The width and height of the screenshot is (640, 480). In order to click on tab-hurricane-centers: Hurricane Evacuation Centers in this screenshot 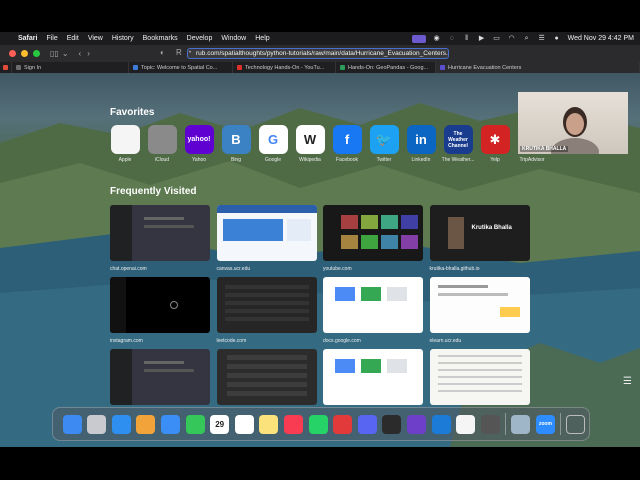, I will do `click(538, 67)`.